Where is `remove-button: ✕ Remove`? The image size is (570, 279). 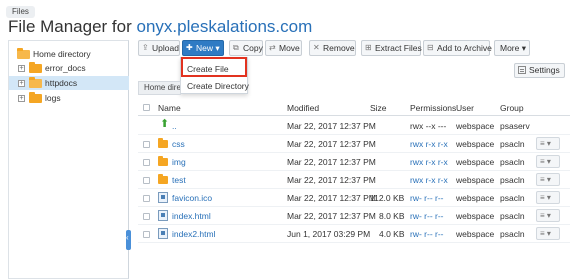 remove-button: ✕ Remove is located at coordinates (332, 48).